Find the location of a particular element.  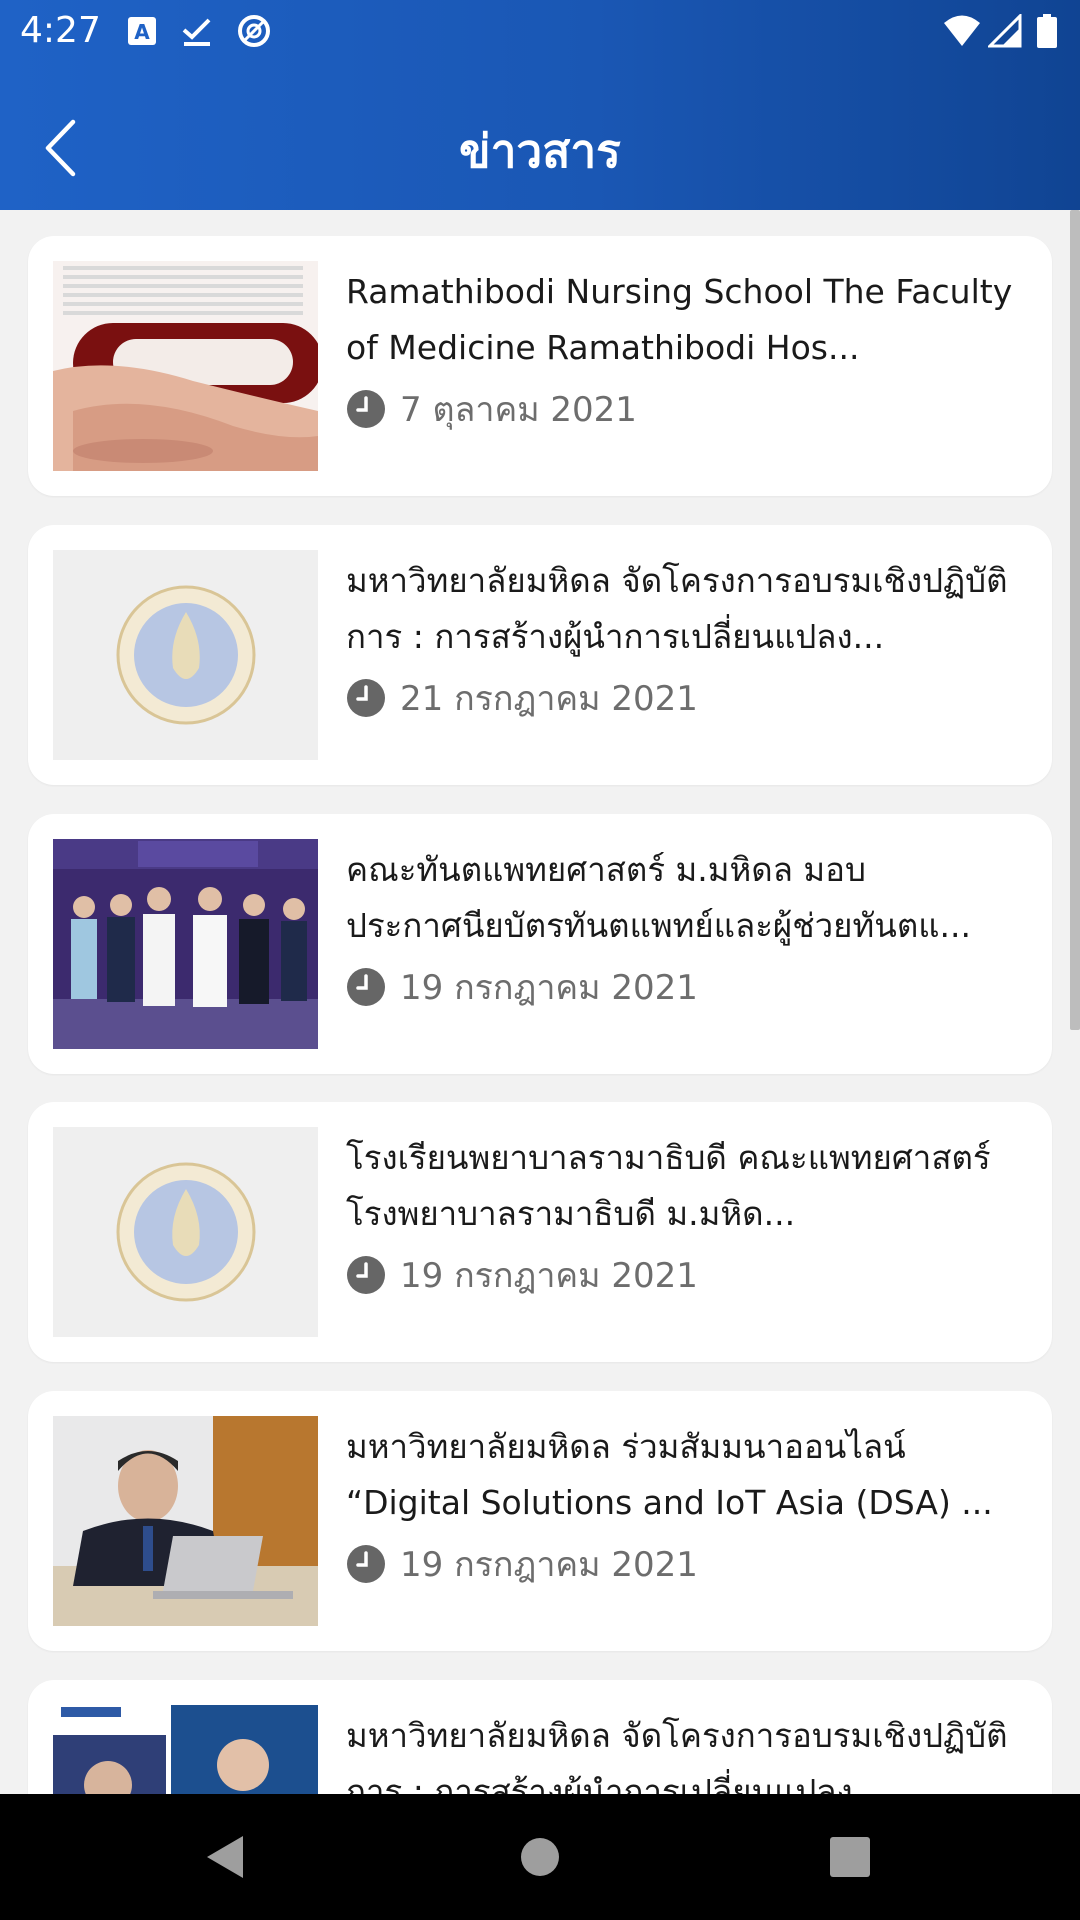

page-title: ข่าวสาร is located at coordinates (540, 151).